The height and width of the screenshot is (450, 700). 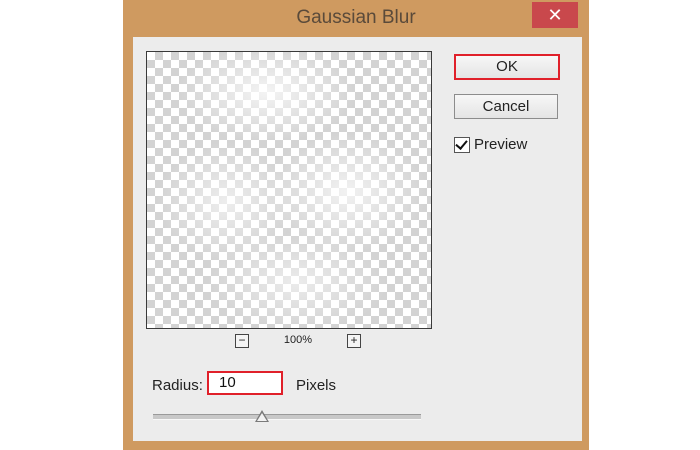 What do you see at coordinates (242, 341) in the screenshot?
I see `zoom-out-button: −` at bounding box center [242, 341].